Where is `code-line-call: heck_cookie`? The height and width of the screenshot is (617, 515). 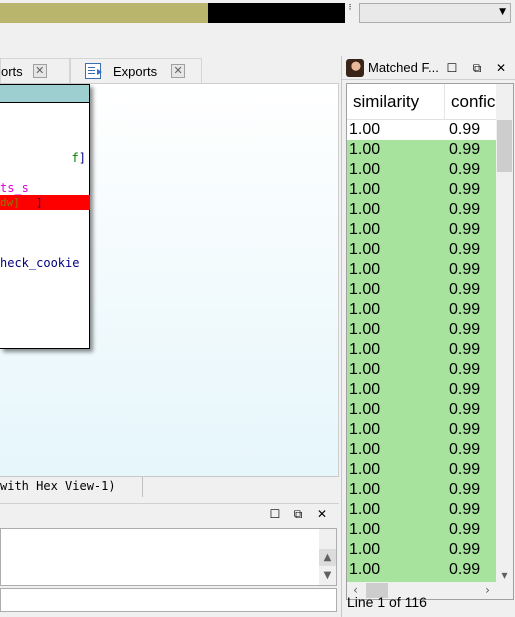
code-line-call: heck_cookie is located at coordinates (39, 263).